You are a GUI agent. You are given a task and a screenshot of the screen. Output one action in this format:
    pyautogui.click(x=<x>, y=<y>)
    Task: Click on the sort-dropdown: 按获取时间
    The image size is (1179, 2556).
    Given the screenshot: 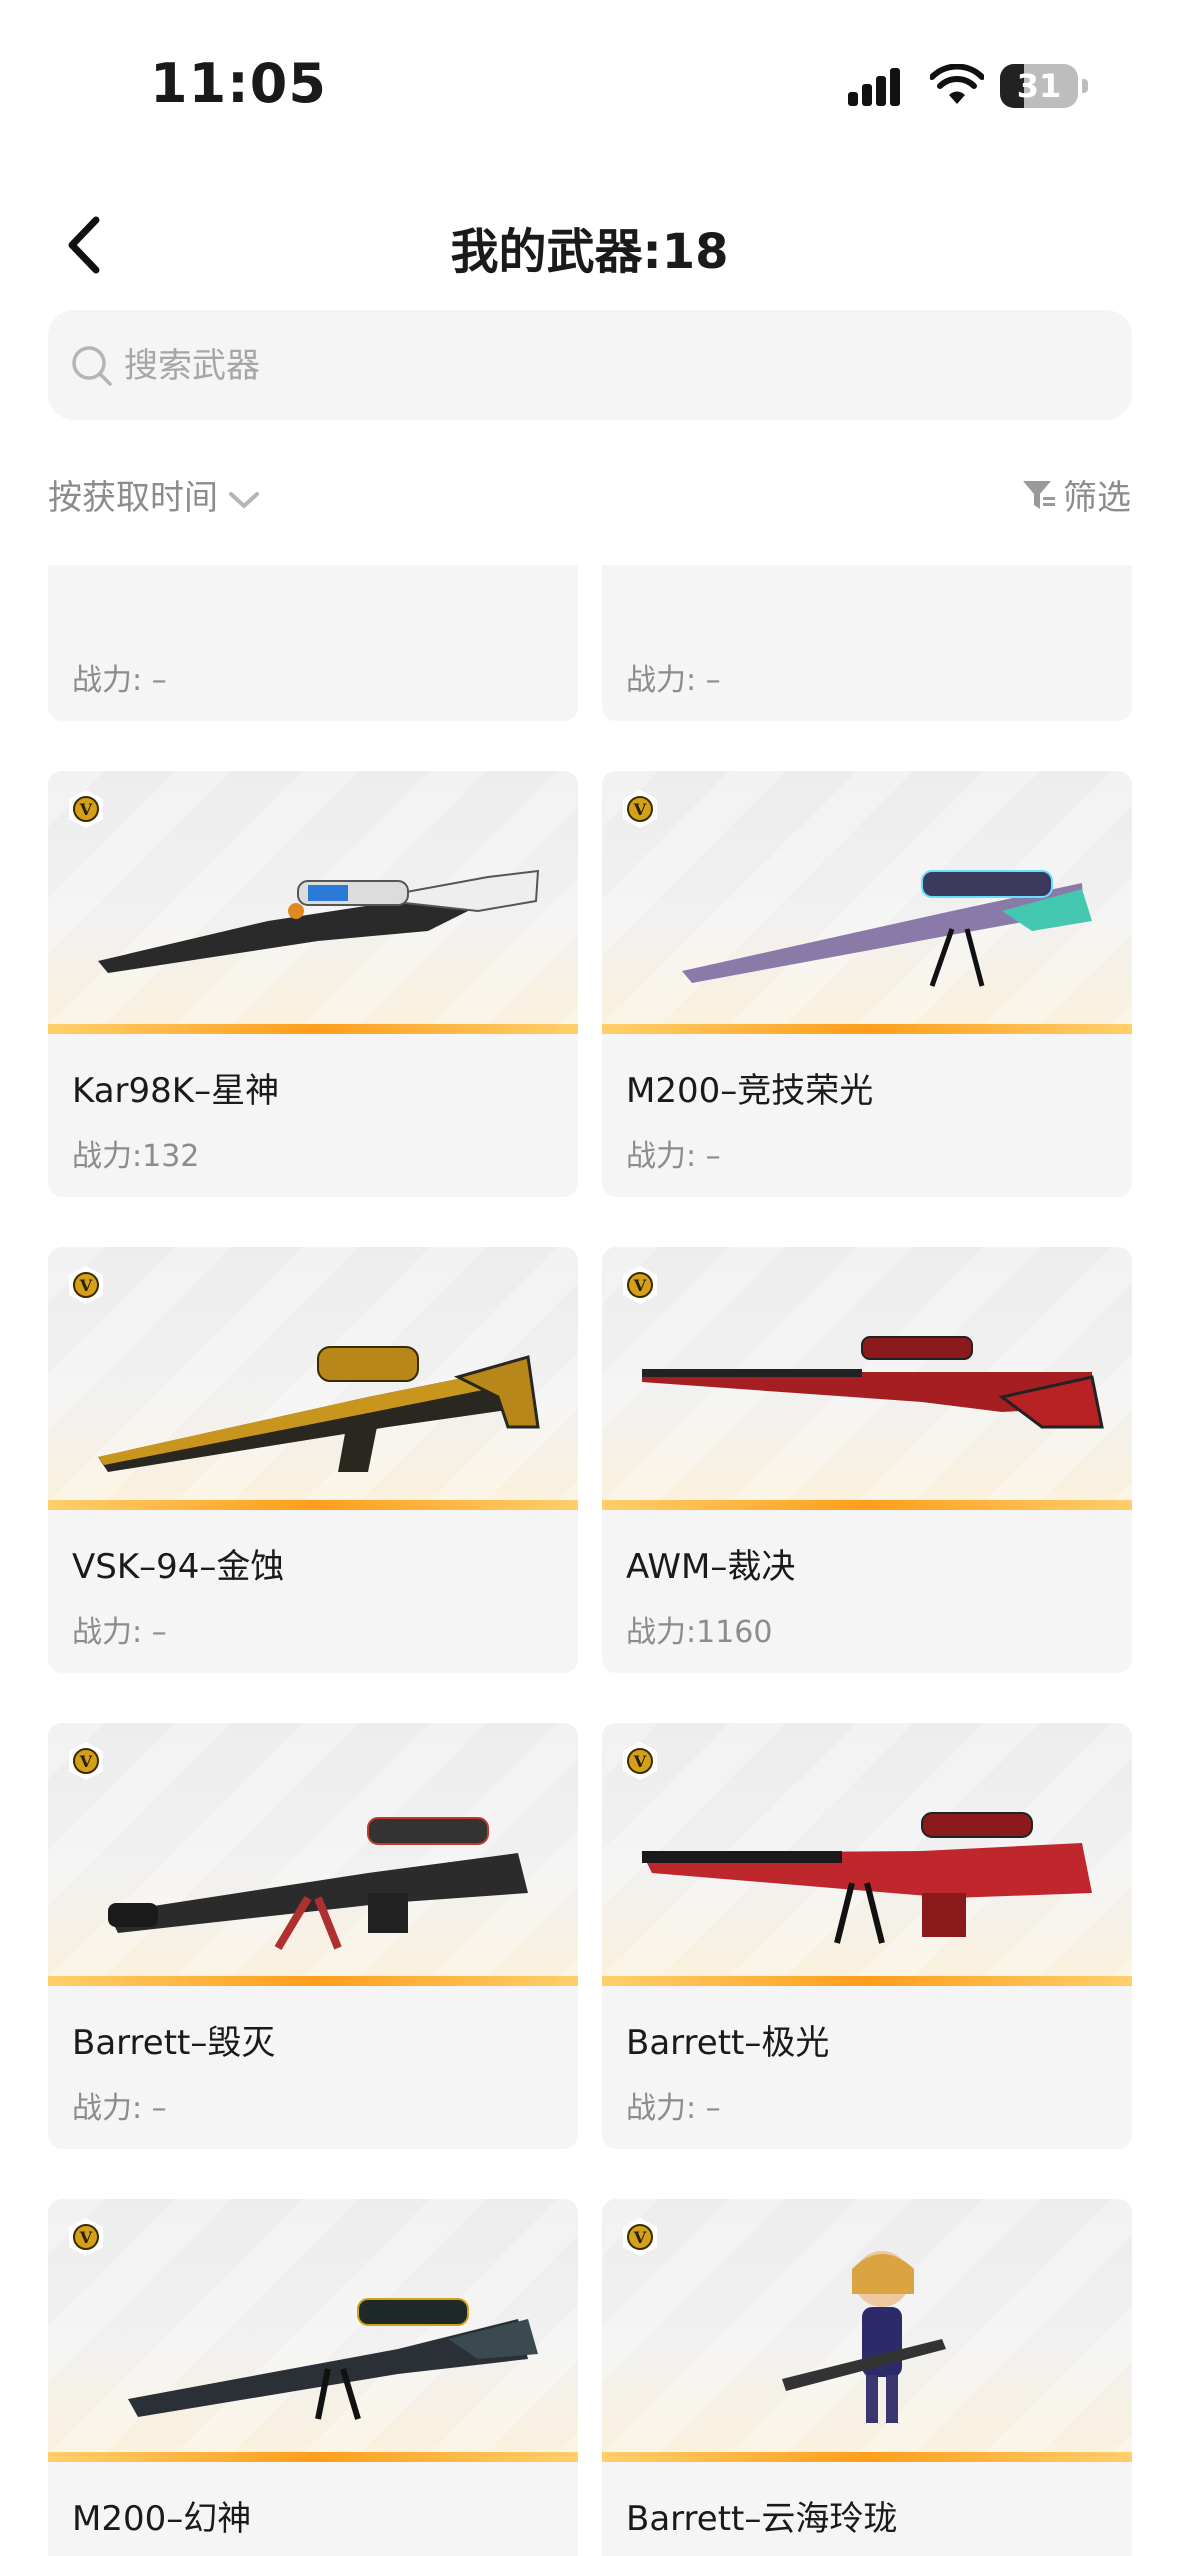 What is the action you would take?
    pyautogui.click(x=155, y=494)
    